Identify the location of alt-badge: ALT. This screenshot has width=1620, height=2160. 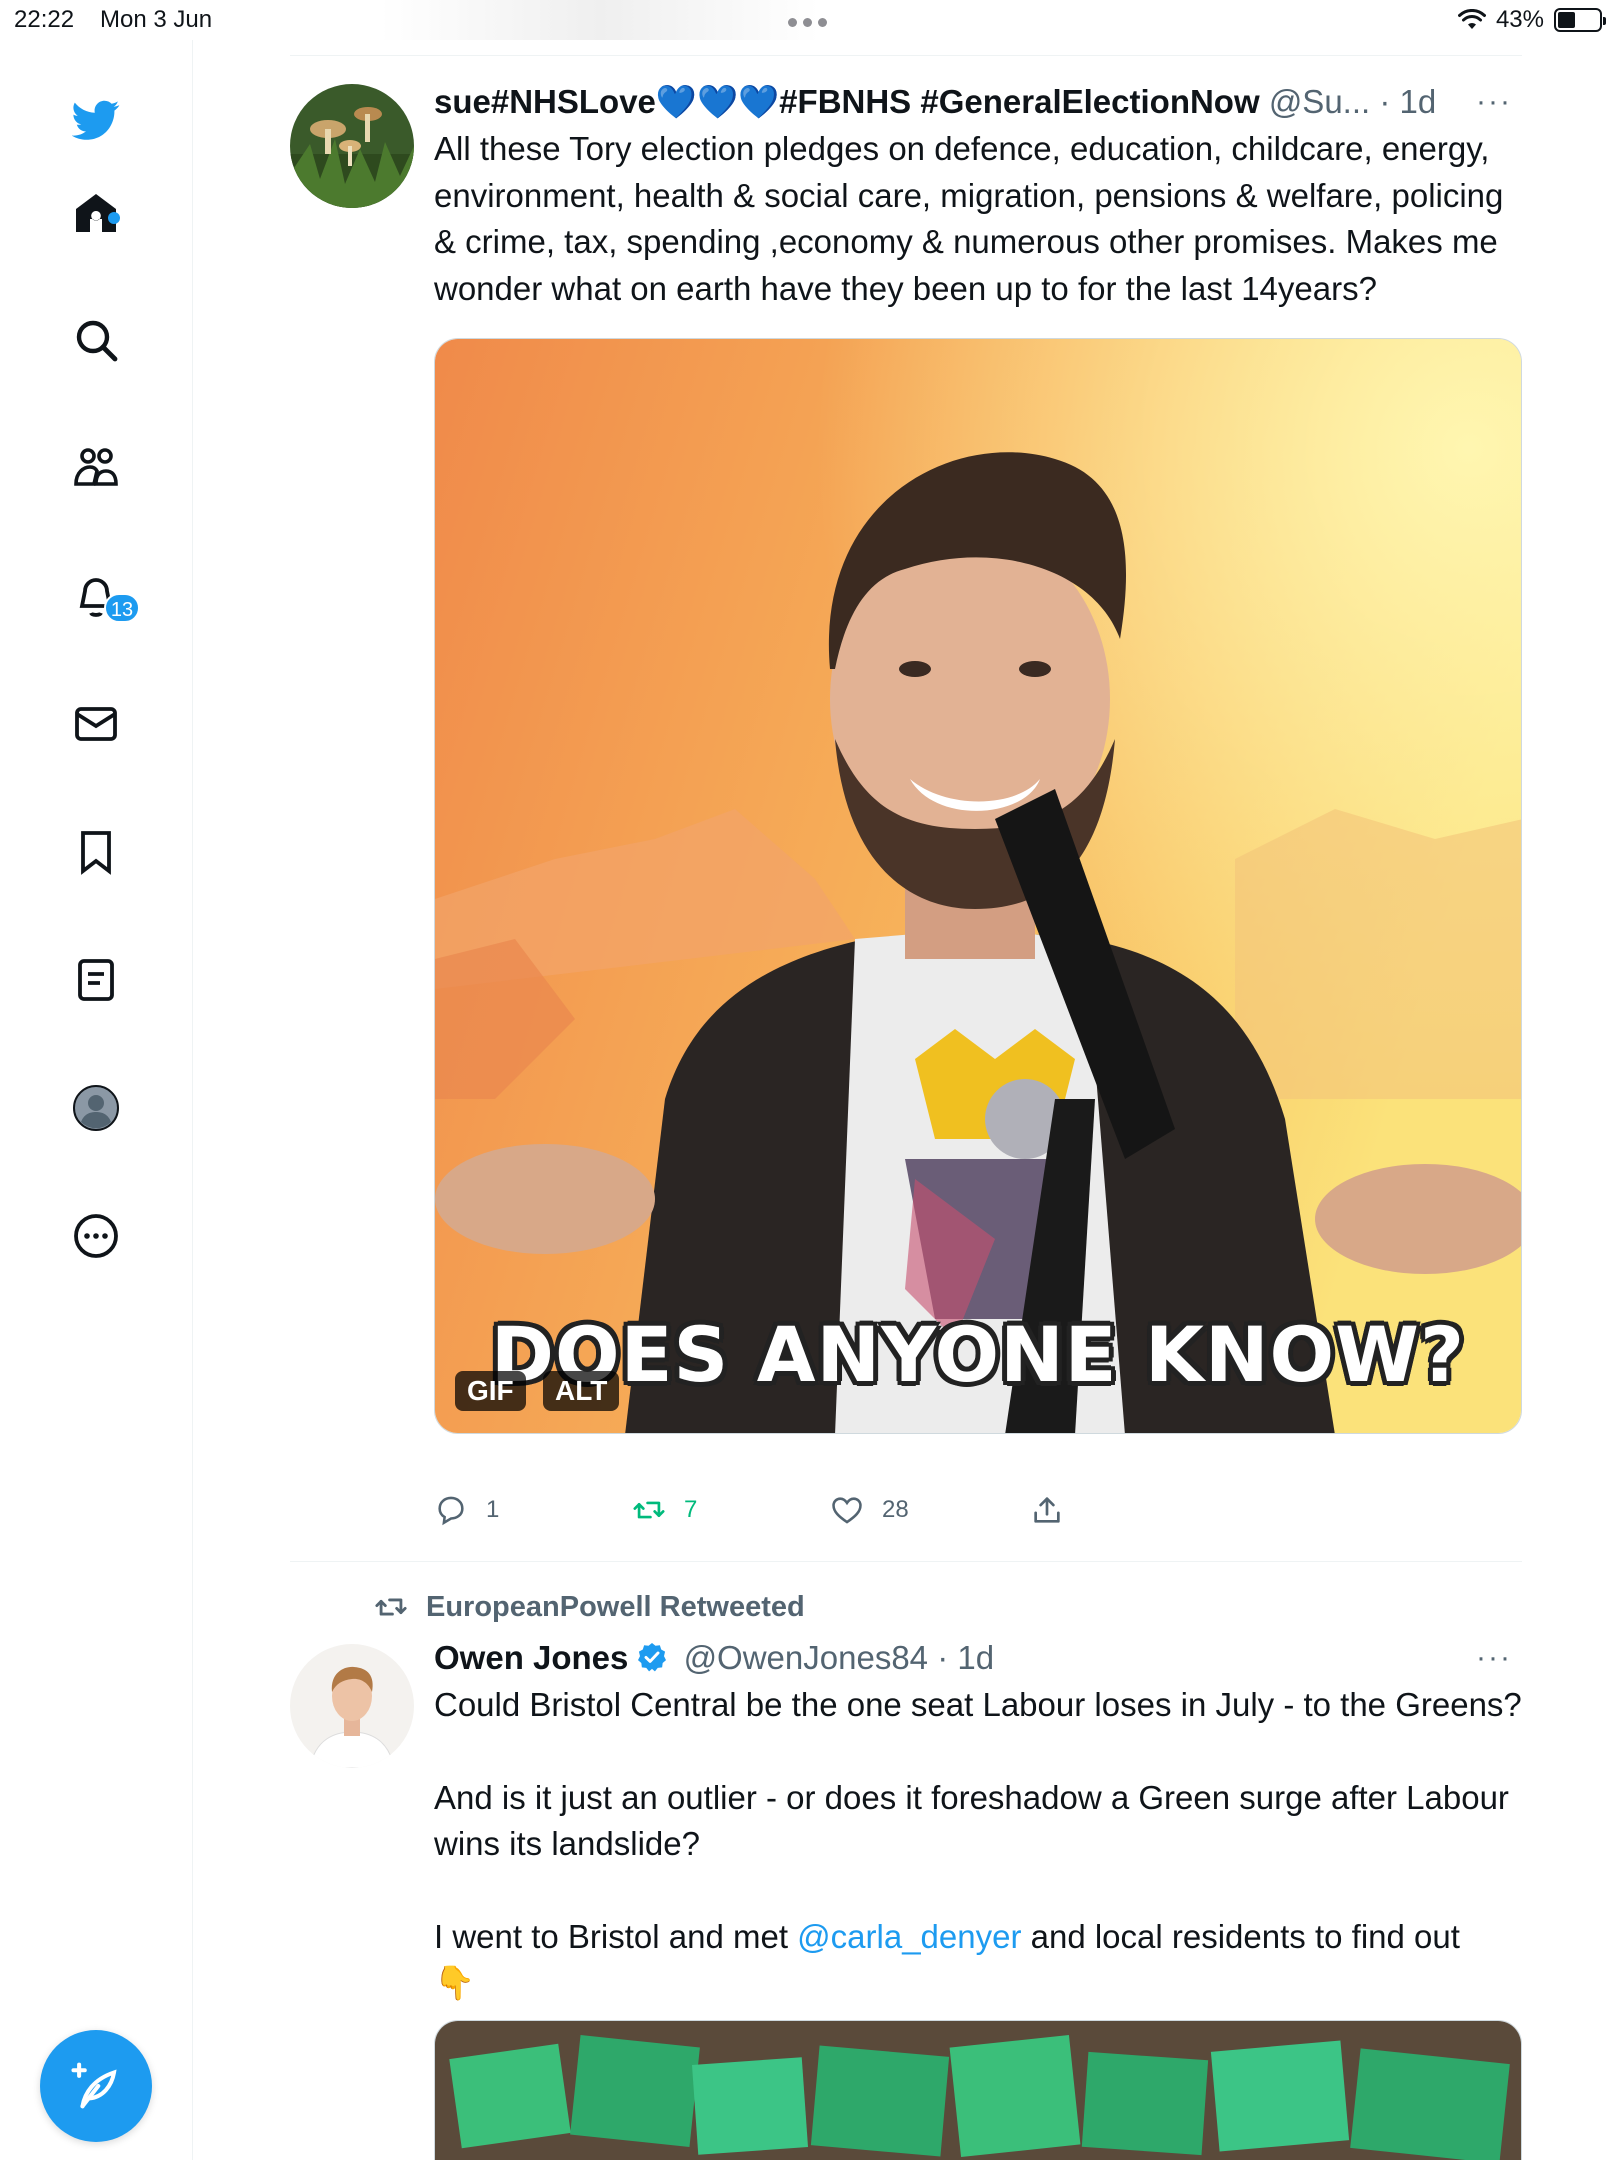
(581, 1391).